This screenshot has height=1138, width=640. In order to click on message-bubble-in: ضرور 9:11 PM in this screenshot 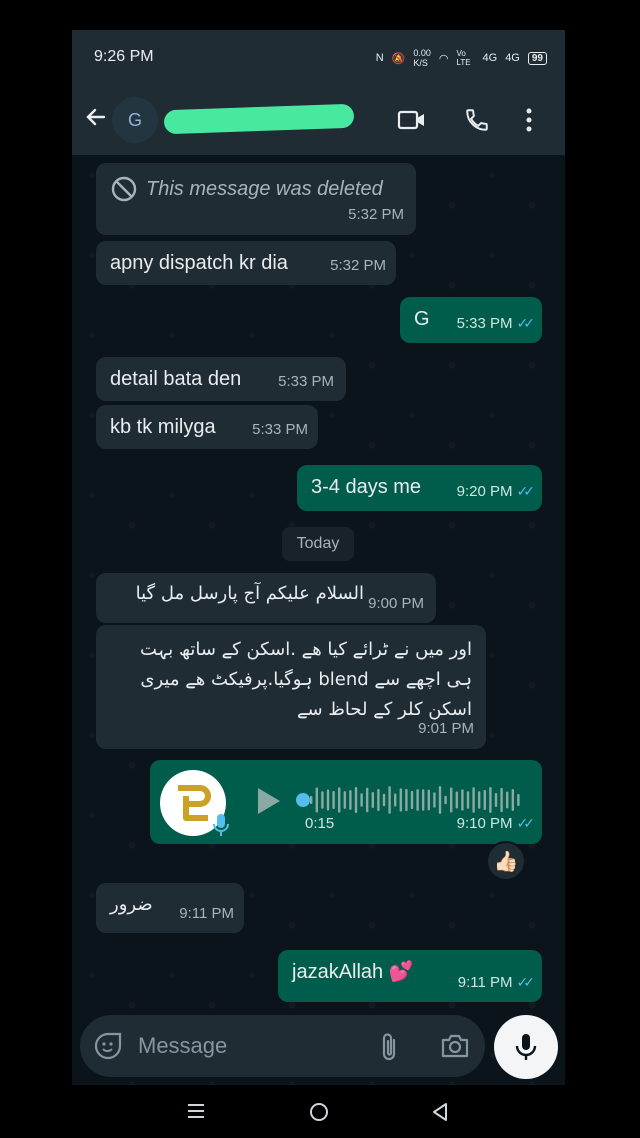, I will do `click(170, 908)`.